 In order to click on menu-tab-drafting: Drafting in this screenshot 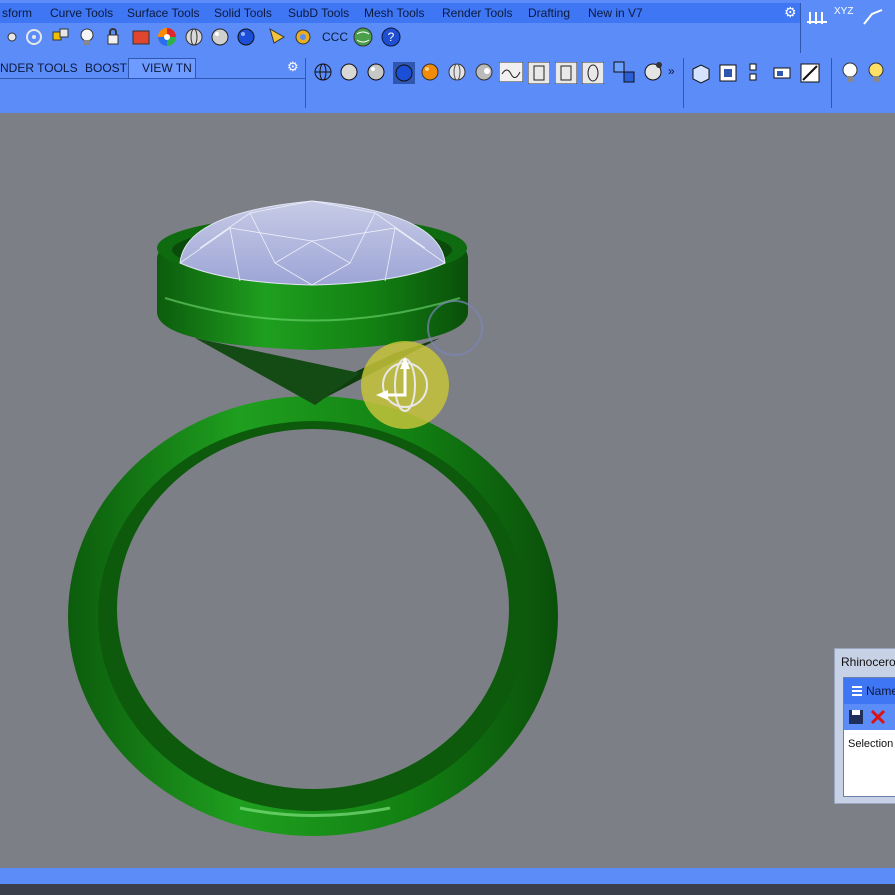, I will do `click(549, 13)`.